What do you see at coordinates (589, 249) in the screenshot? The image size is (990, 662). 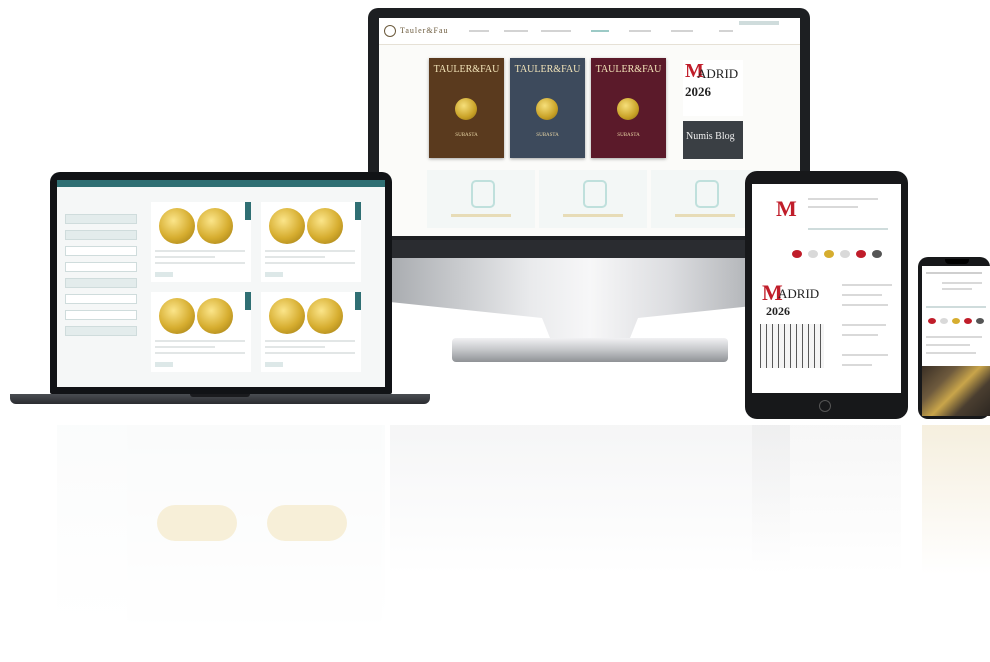 I see `desktop-monitor-chin` at bounding box center [589, 249].